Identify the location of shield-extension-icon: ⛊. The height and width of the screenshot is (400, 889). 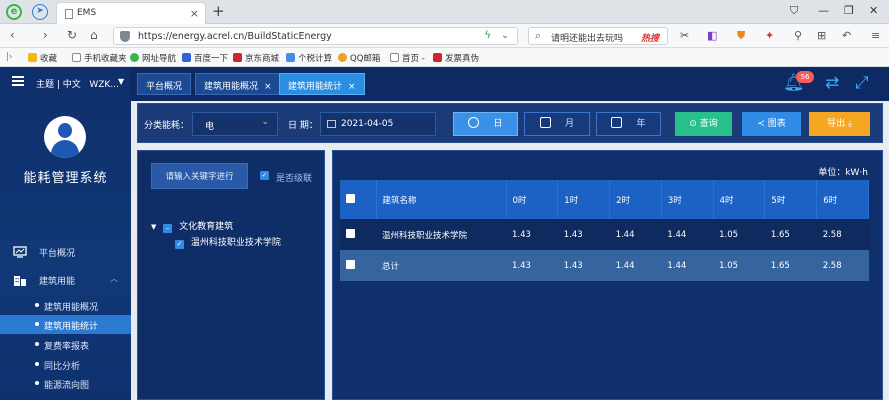
(741, 36).